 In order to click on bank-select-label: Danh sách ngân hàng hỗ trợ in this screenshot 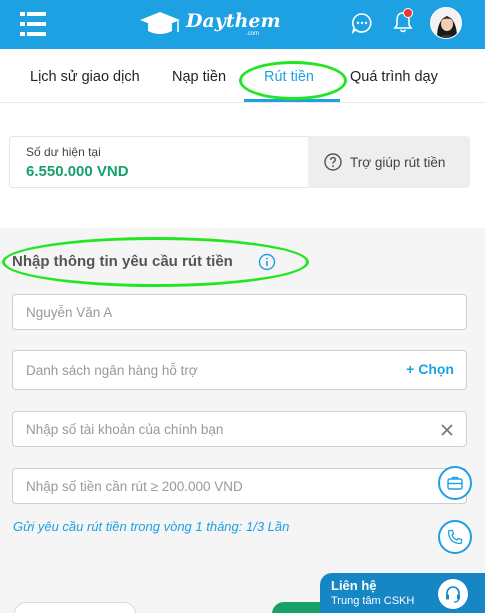, I will do `click(112, 370)`.